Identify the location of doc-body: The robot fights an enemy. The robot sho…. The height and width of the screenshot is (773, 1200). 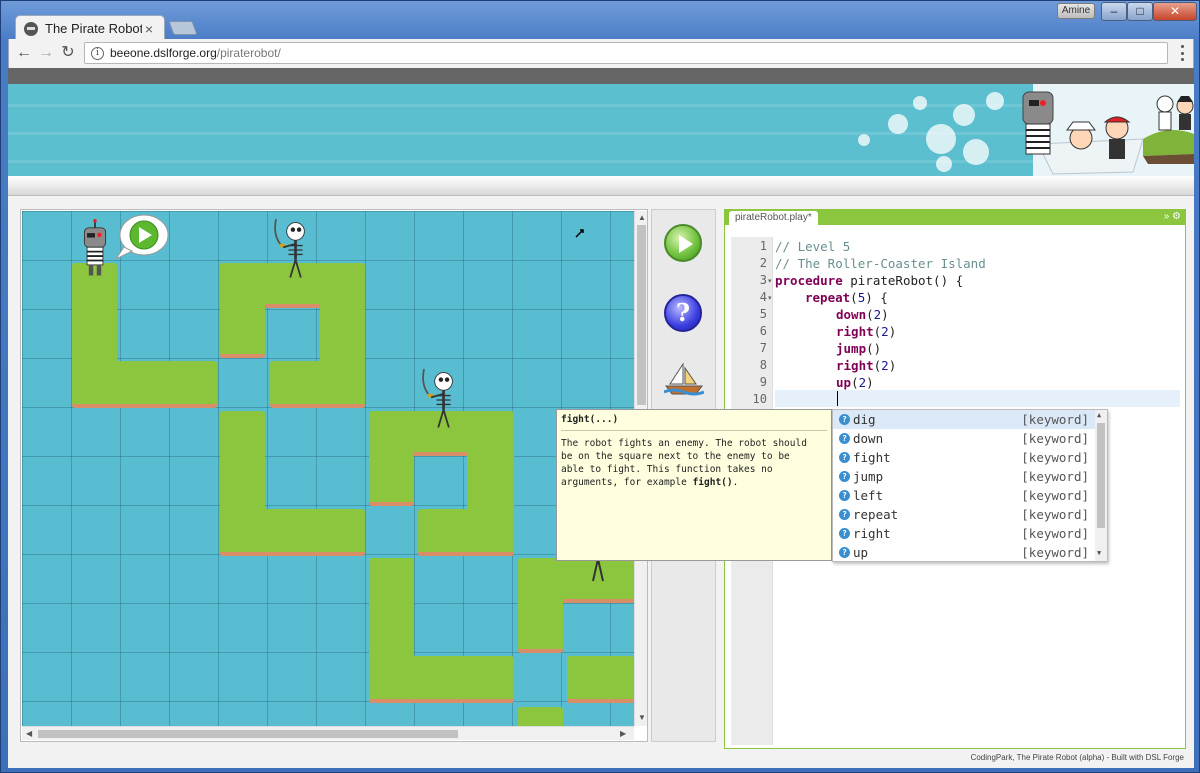
(684, 463).